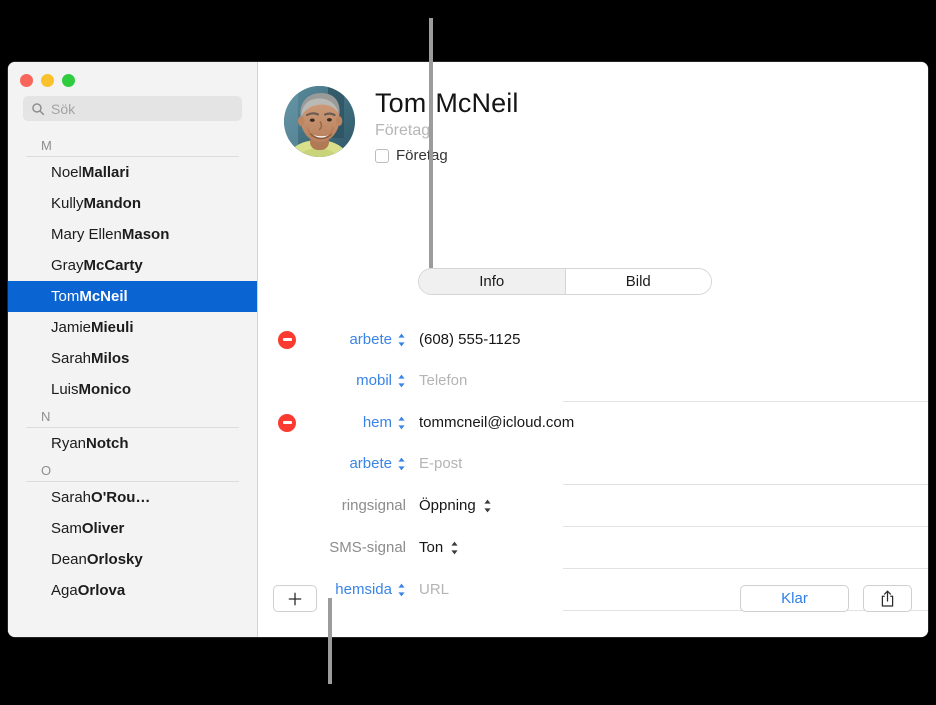 This screenshot has height=705, width=936. I want to click on contact-given-name: Ryan, so click(69, 443).